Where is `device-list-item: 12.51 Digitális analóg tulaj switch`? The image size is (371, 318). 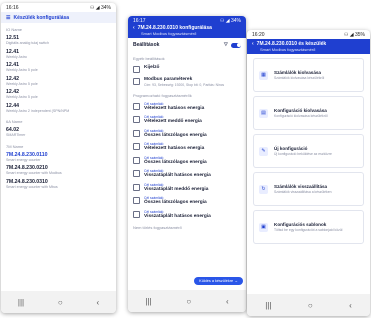
device-list-item: 12.51 Digitális analóg tulaj switch is located at coordinates (58, 41).